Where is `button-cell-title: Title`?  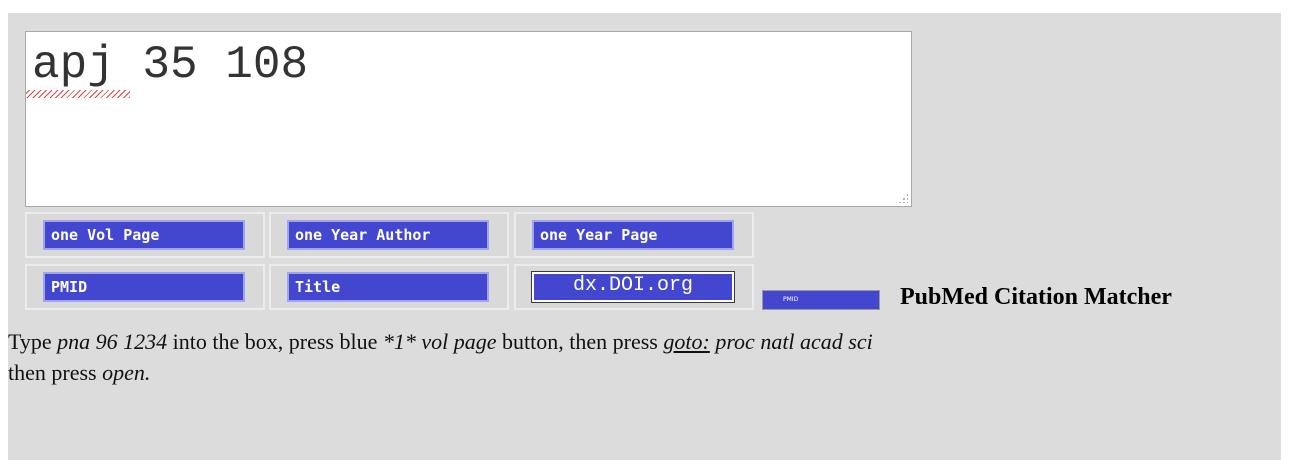
button-cell-title: Title is located at coordinates (389, 287).